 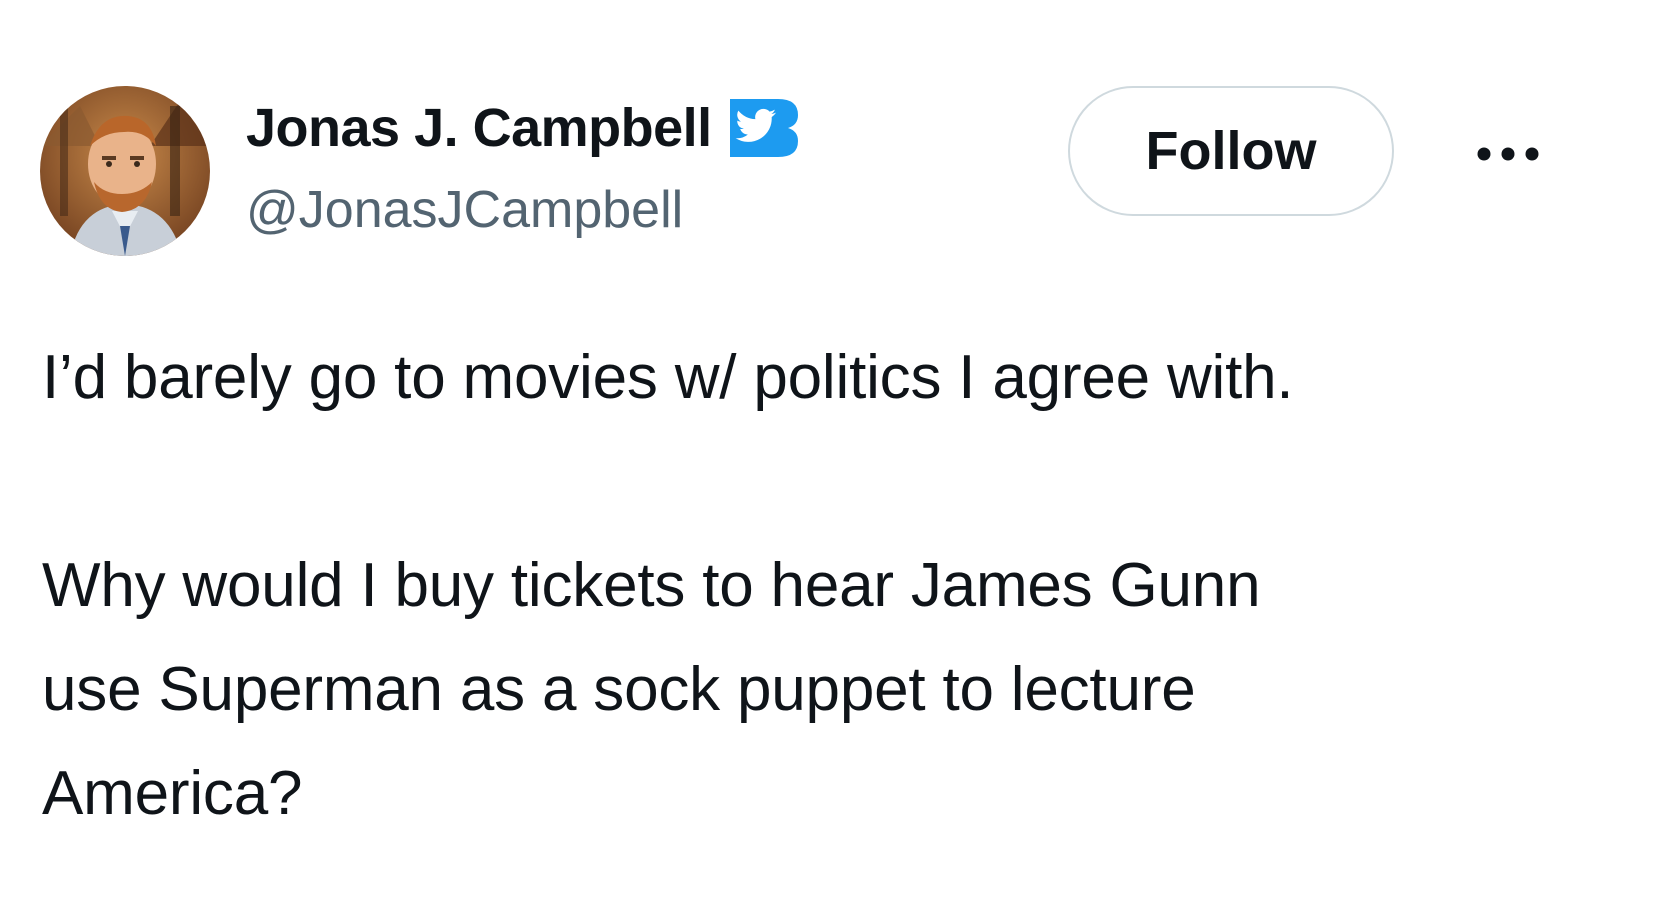 What do you see at coordinates (619, 689) in the screenshot?
I see `tweet-line: use Superman as a sock puppet to lecture` at bounding box center [619, 689].